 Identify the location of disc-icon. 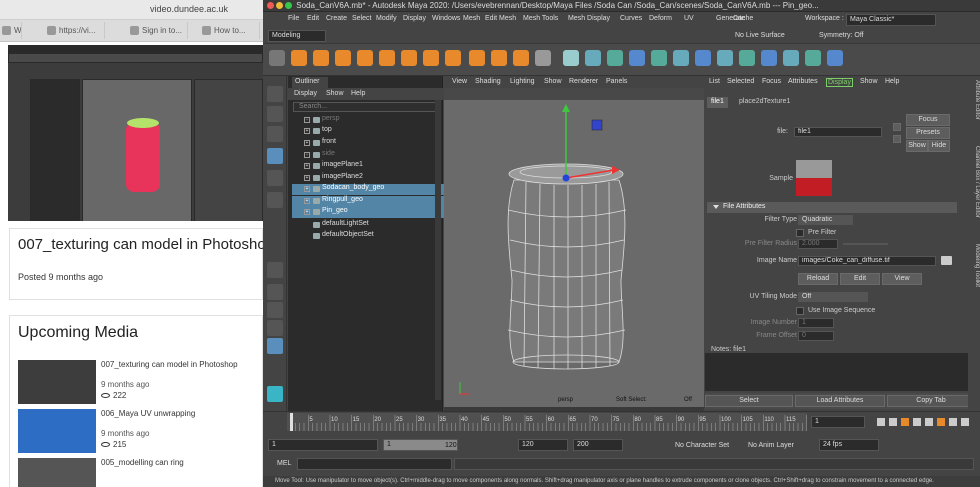
(409, 58).